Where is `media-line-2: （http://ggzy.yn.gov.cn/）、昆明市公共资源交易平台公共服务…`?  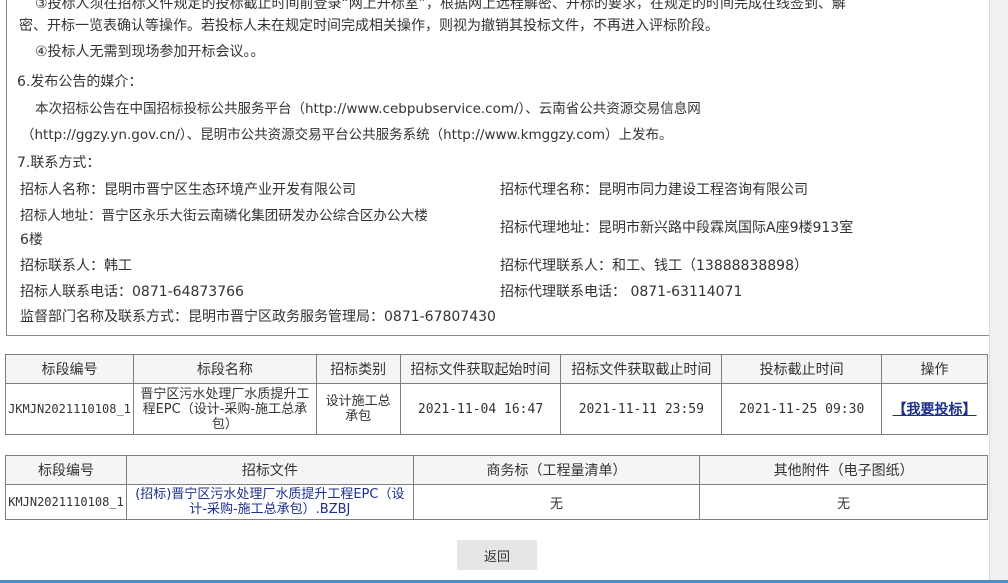 media-line-2: （http://ggzy.yn.gov.cn/）、昆明市公共资源交易平台公共服务… is located at coordinates (347, 135).